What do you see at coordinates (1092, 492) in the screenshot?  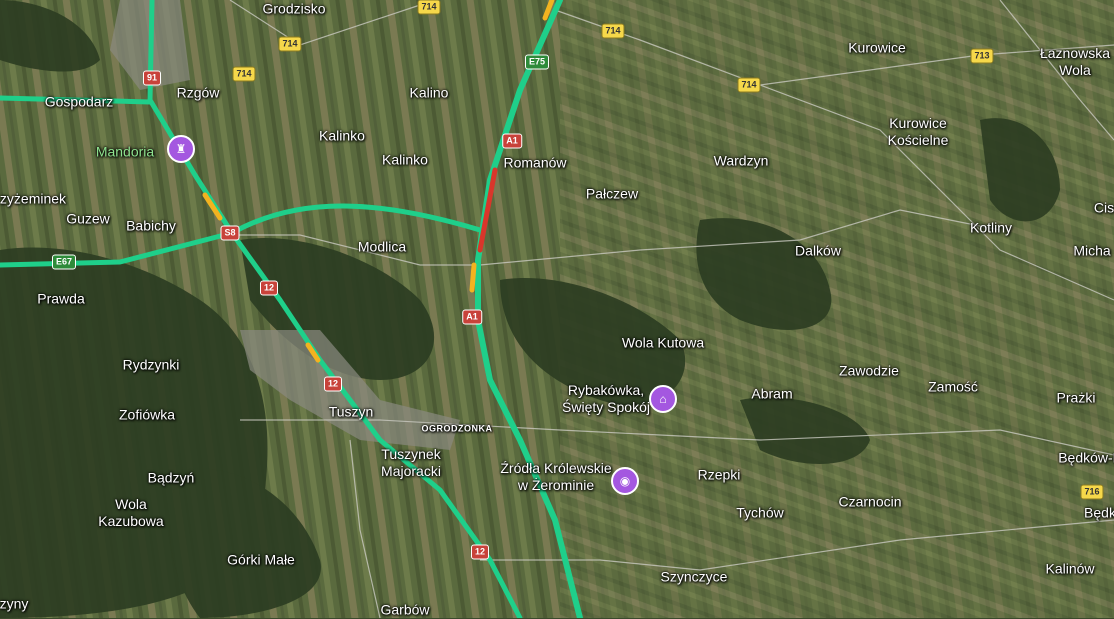 I see `road-shield: 716` at bounding box center [1092, 492].